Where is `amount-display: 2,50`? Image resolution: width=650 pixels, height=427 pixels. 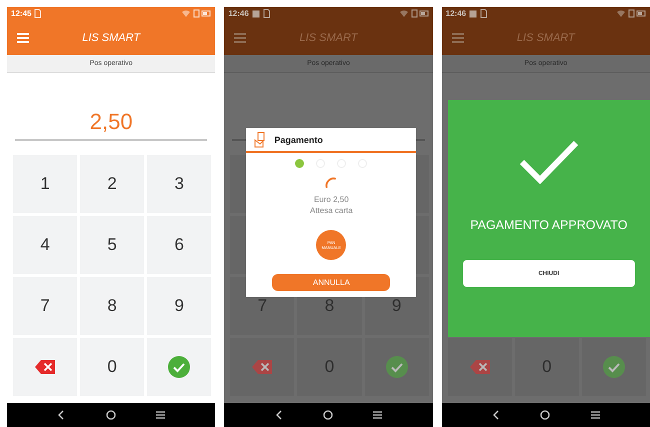
amount-display: 2,50 is located at coordinates (111, 122).